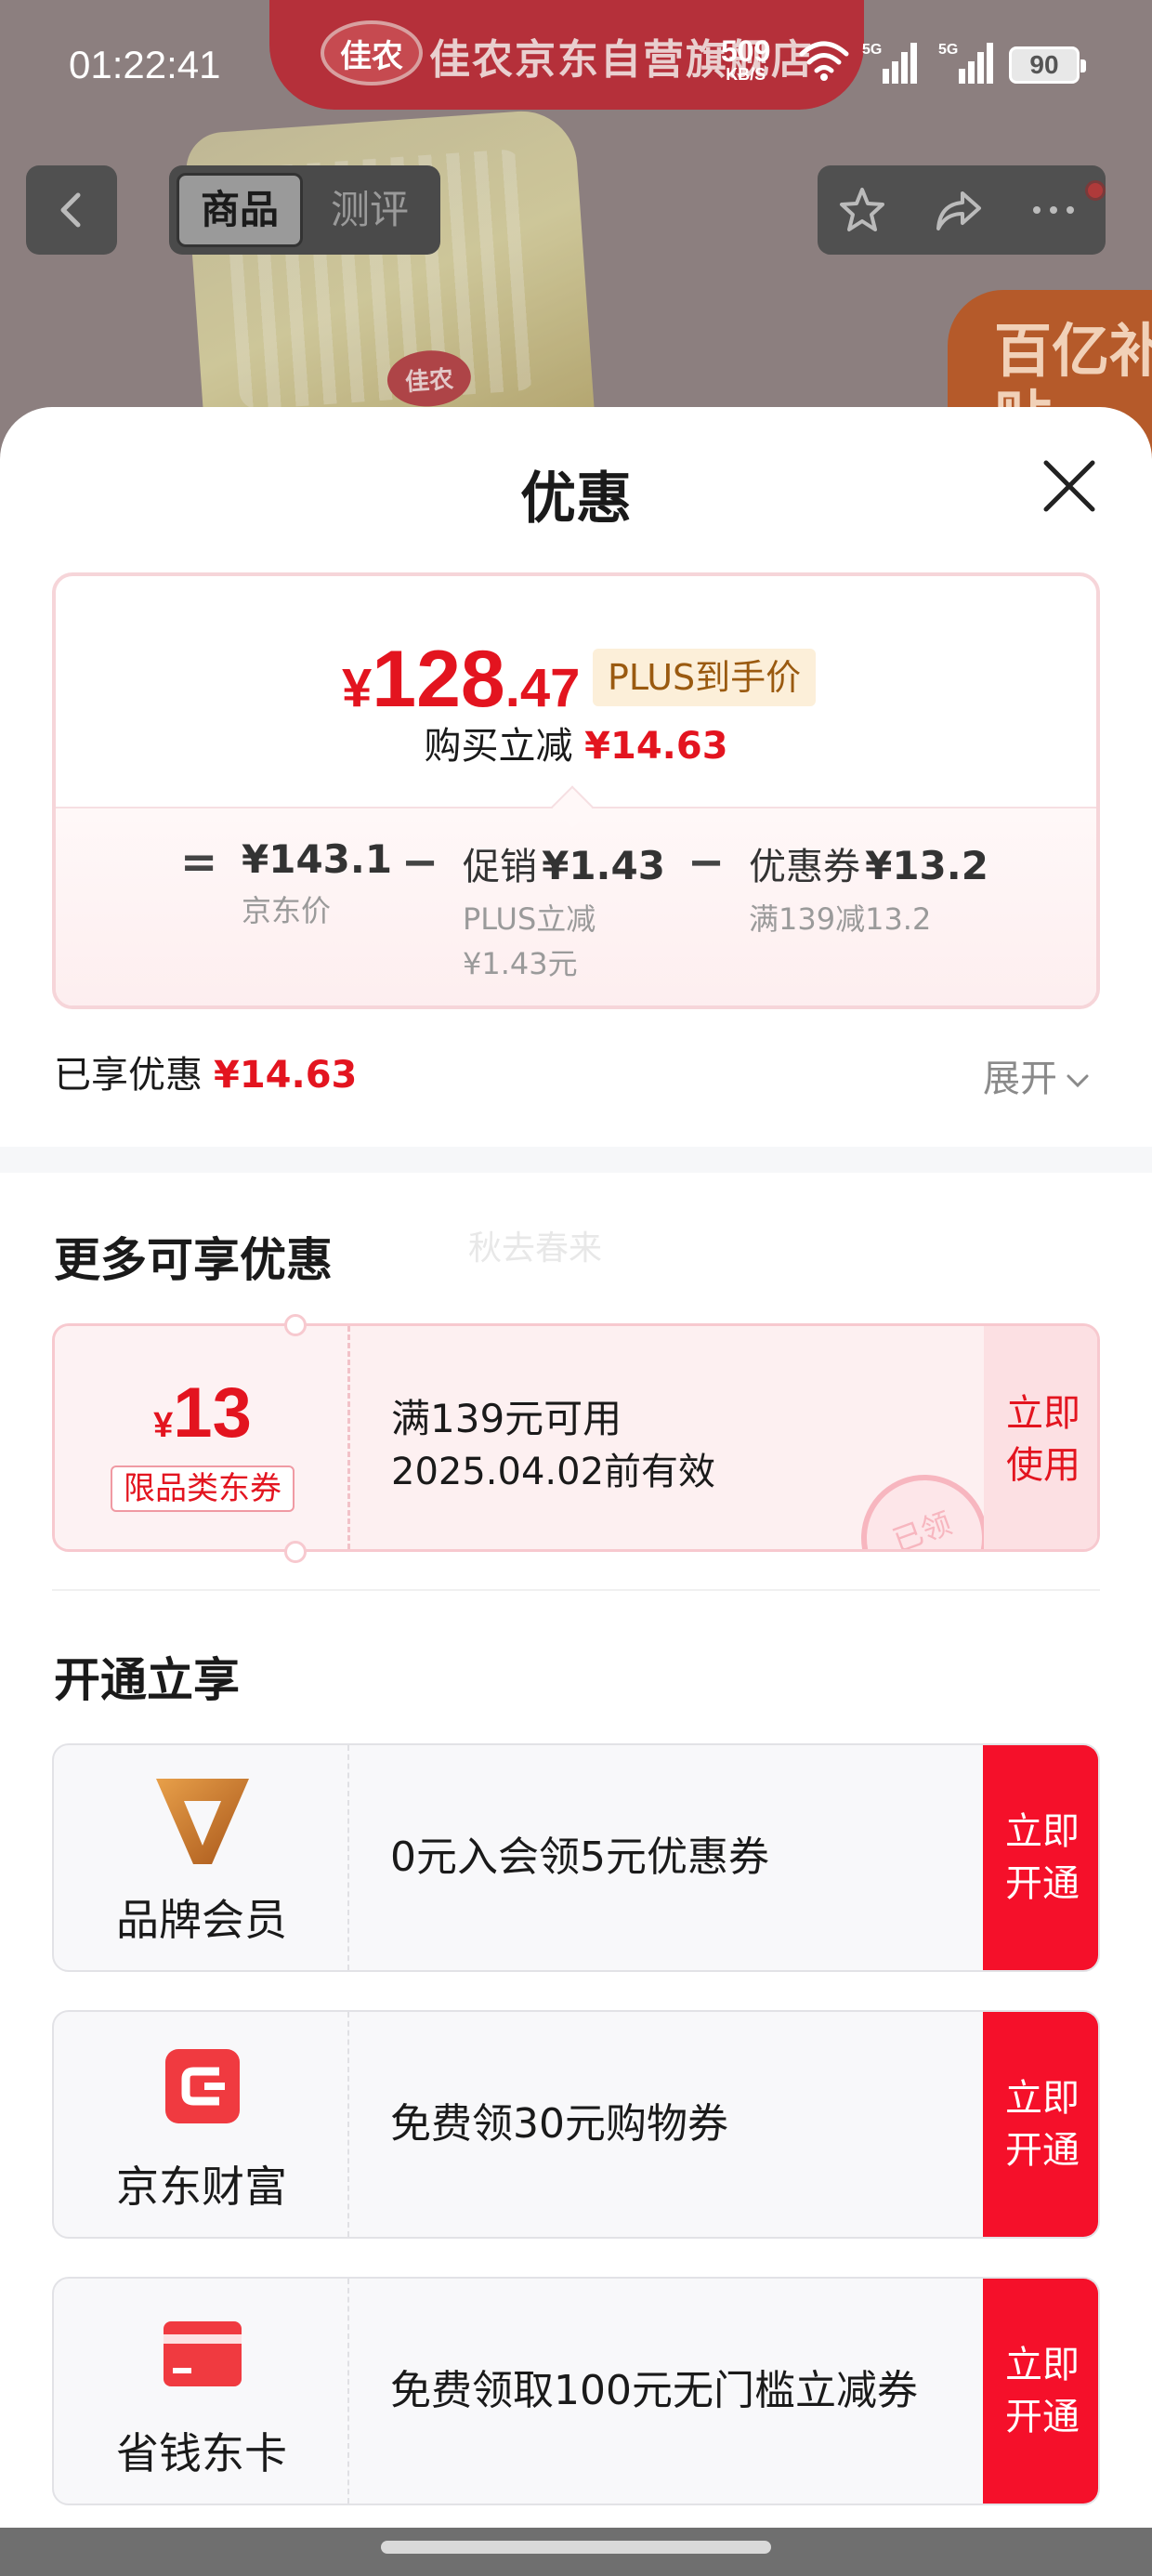 The image size is (1152, 2576). Describe the element at coordinates (535, 1248) in the screenshot. I see `watermark-text: 秋去春来` at that location.